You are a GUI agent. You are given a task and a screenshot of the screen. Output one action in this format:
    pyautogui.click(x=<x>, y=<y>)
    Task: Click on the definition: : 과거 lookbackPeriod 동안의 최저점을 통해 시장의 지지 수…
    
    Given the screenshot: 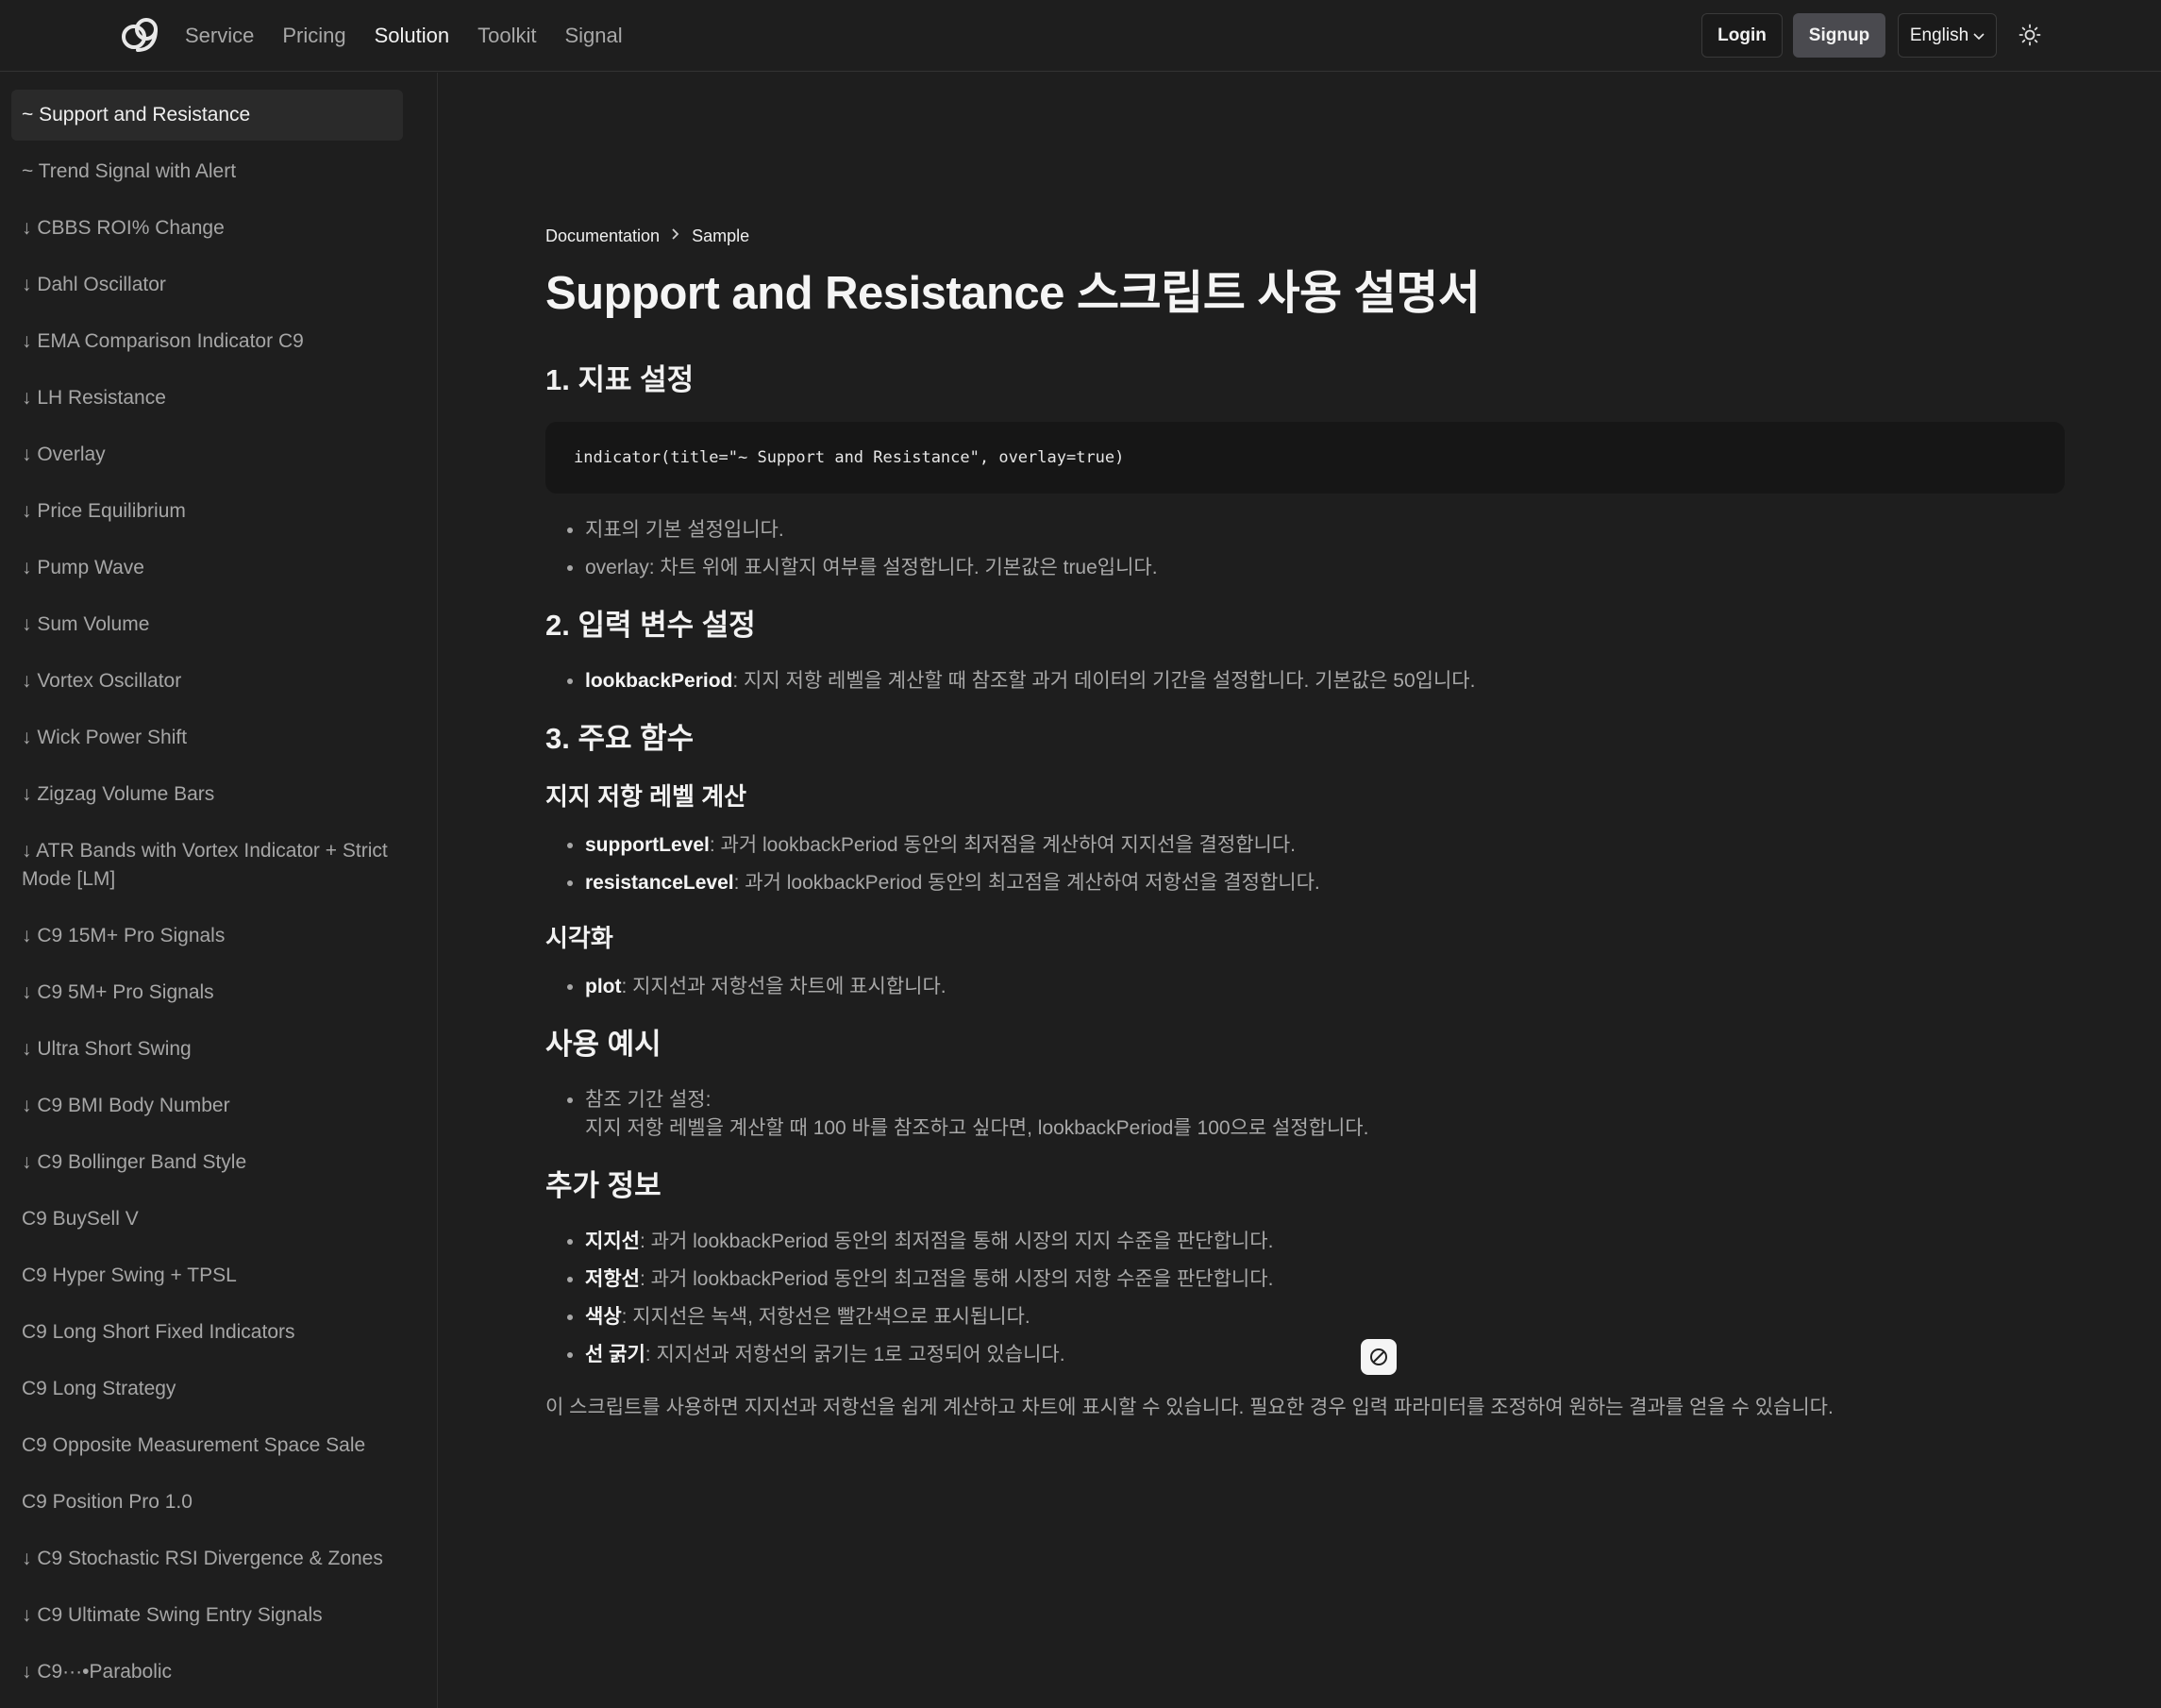 What is the action you would take?
    pyautogui.click(x=957, y=1241)
    